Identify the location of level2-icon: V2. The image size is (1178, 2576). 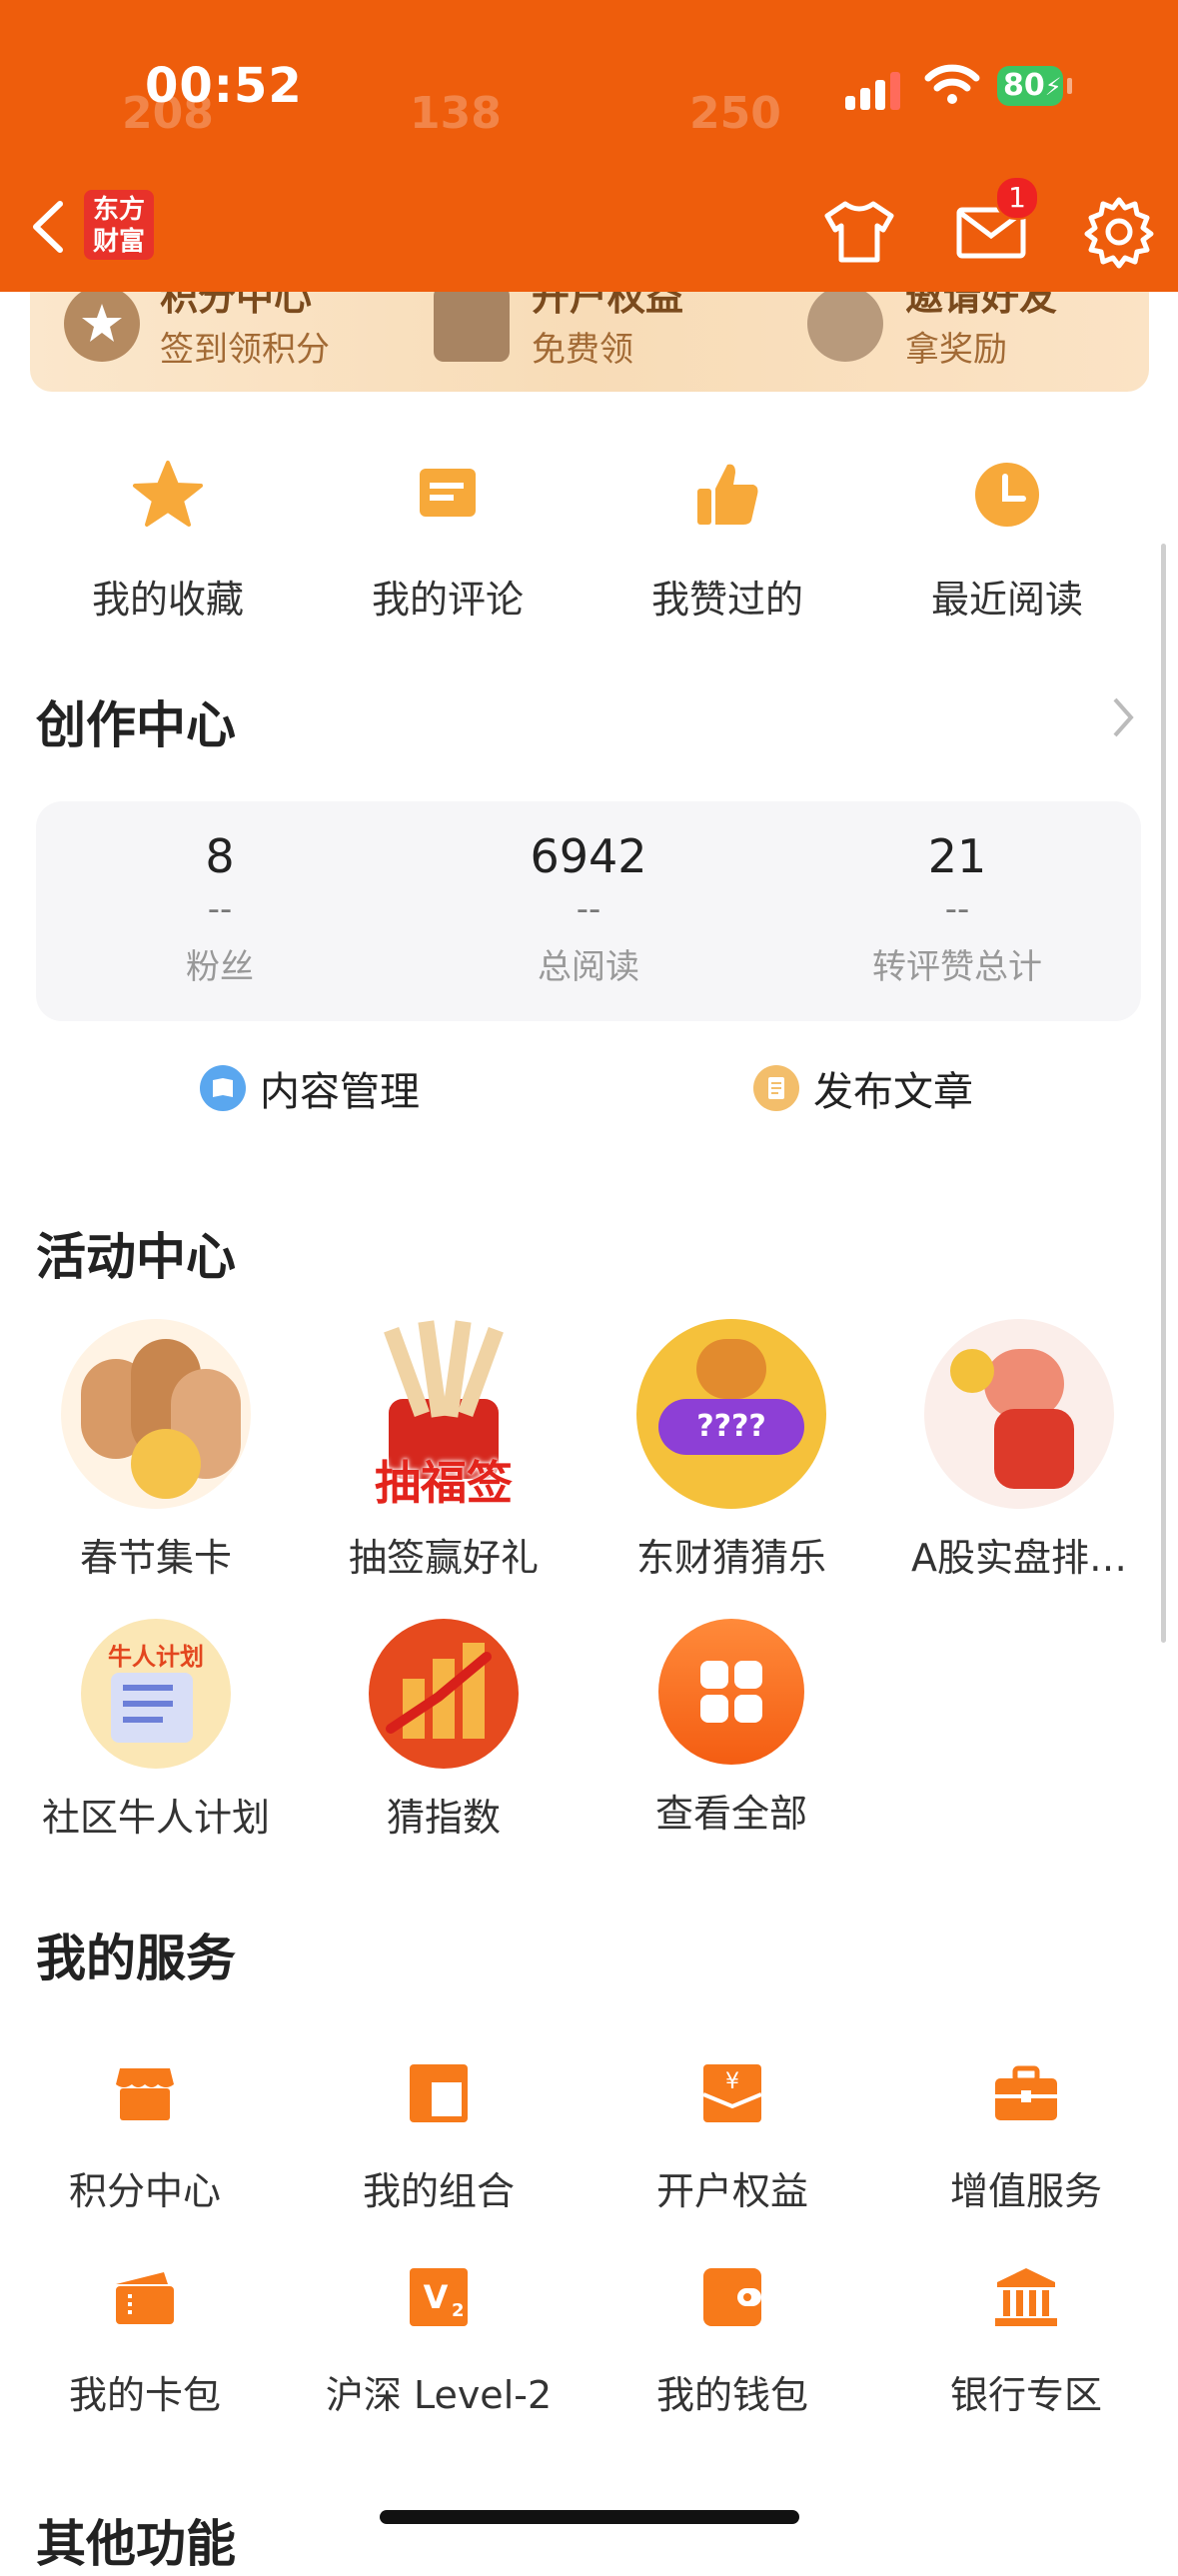
(439, 2297).